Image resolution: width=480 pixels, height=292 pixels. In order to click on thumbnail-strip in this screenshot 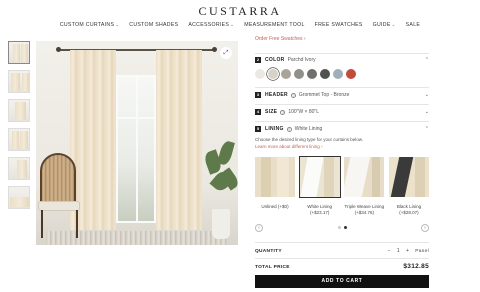, I will do `click(19, 128)`.